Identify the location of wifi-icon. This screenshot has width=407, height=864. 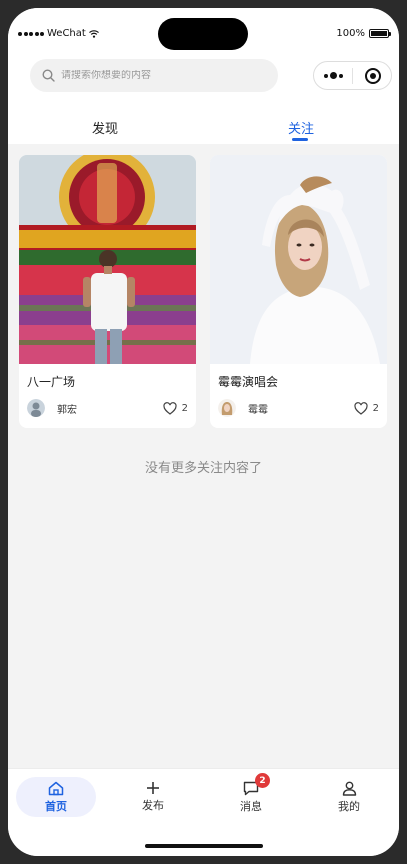
(93, 33).